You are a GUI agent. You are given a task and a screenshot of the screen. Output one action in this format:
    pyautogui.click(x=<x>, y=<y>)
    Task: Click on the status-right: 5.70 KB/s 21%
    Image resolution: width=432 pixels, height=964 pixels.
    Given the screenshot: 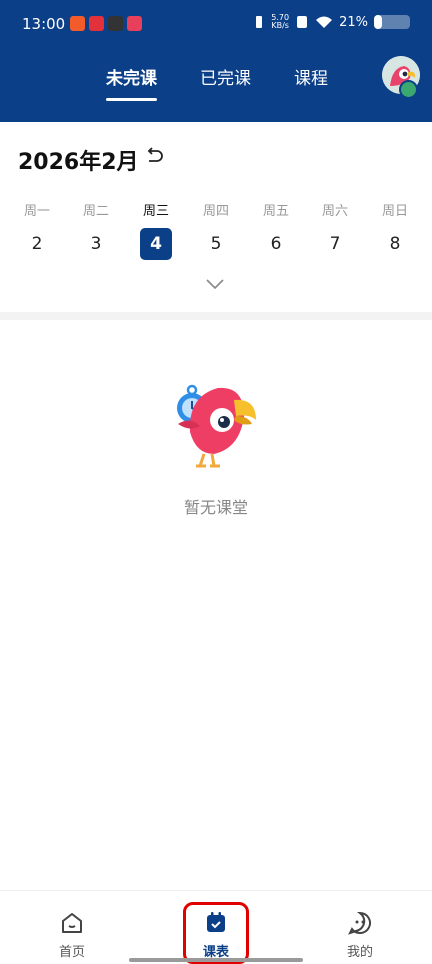 What is the action you would take?
    pyautogui.click(x=331, y=22)
    